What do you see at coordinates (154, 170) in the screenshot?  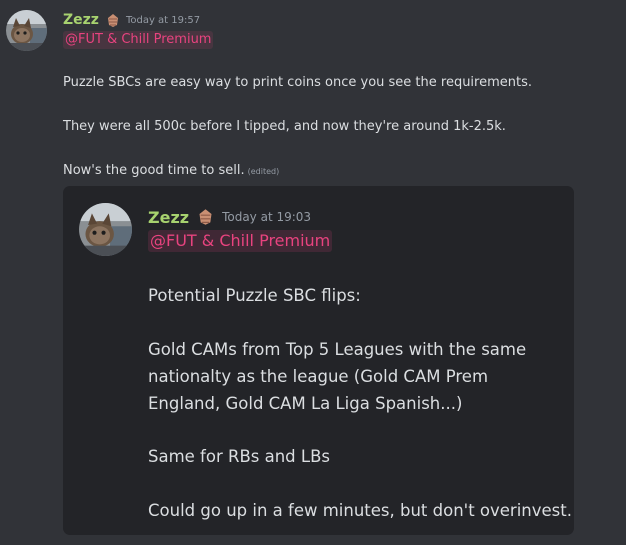 I see `message-line-3-text: Now's the good time to sell.` at bounding box center [154, 170].